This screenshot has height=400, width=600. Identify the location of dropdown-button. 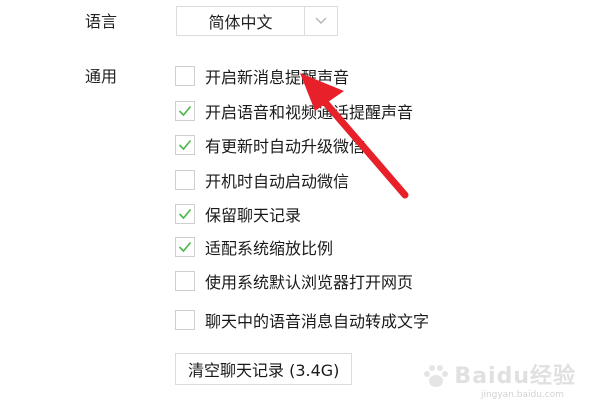
(320, 21).